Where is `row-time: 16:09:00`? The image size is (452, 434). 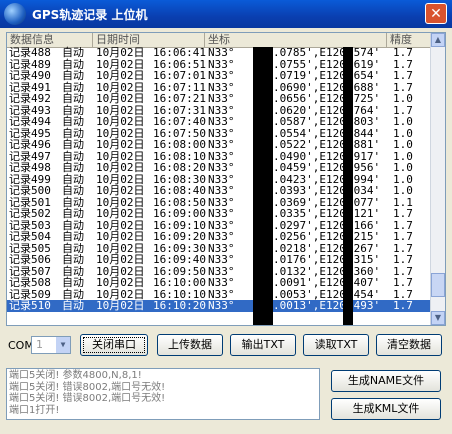
row-time: 16:09:00 is located at coordinates (179, 213).